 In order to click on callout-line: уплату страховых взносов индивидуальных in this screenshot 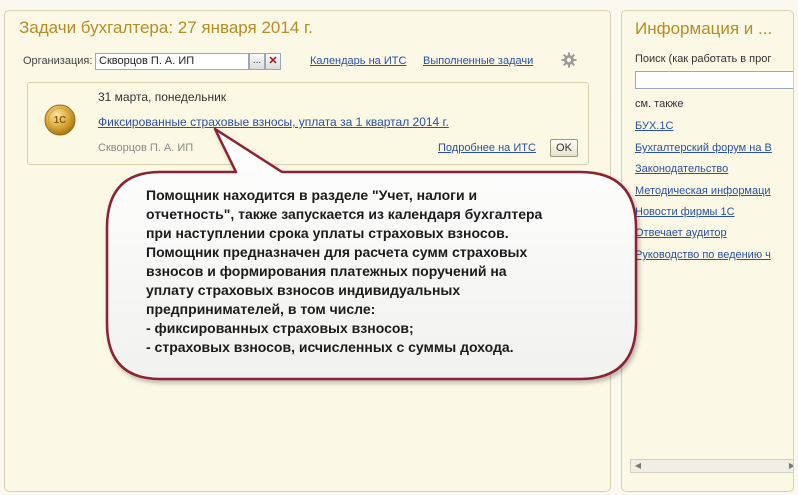, I will do `click(303, 290)`.